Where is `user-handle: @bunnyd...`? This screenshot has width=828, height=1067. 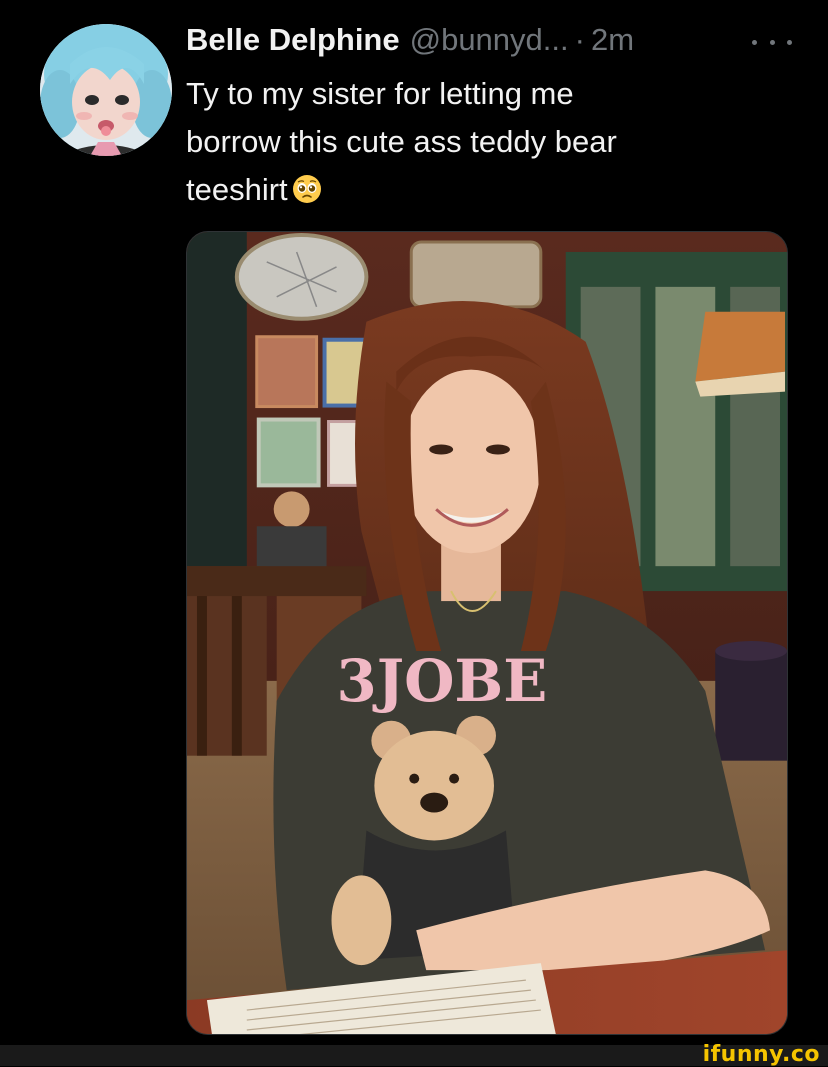
user-handle: @bunnyd... is located at coordinates (489, 40).